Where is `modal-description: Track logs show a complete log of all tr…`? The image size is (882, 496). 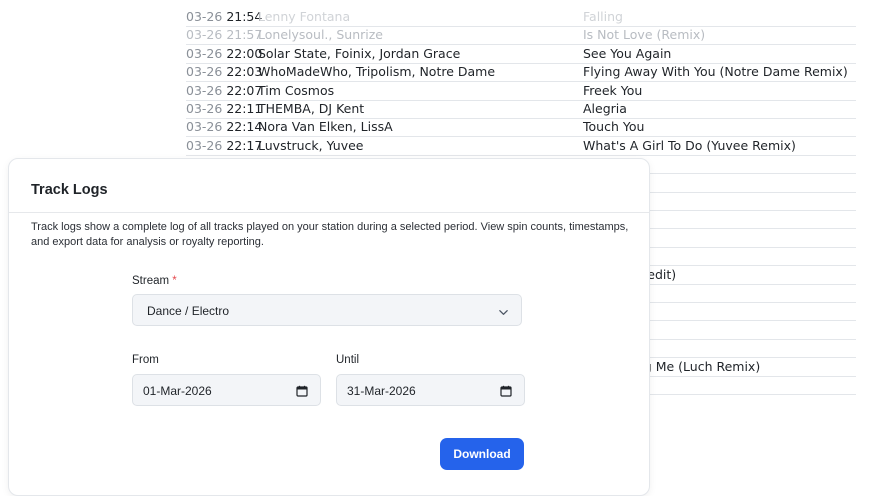 modal-description: Track logs show a complete log of all tr… is located at coordinates (330, 234).